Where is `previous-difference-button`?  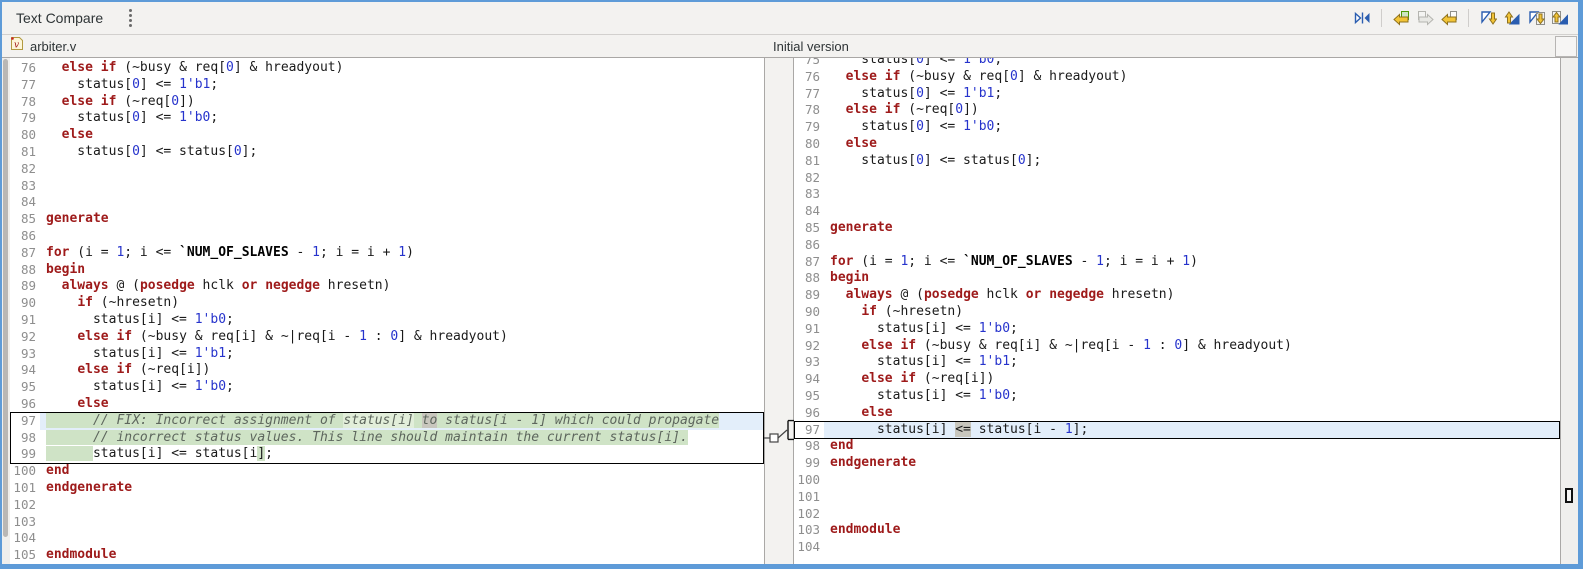
previous-difference-button is located at coordinates (1512, 18).